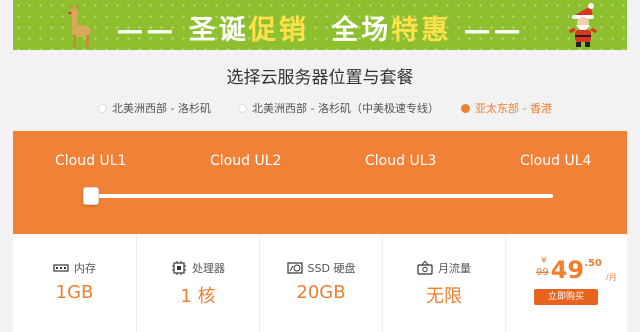  I want to click on region-option-hongkong: 亚太东部 - 香港, so click(506, 108).